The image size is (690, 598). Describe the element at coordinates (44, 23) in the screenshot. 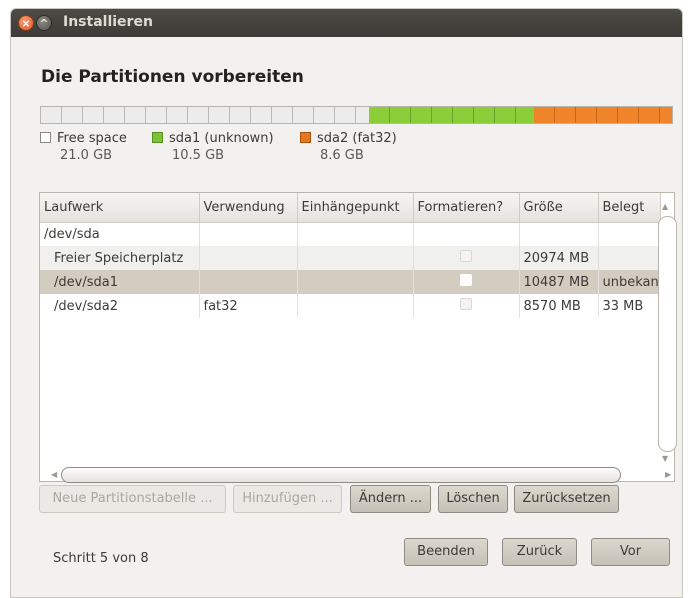

I see `minimize-icon: ^` at that location.